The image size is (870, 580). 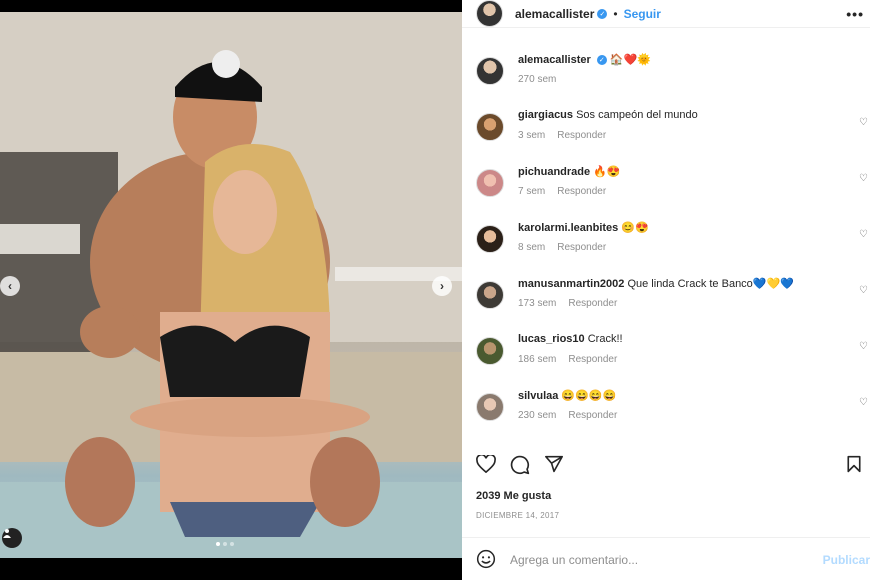 I want to click on user-icon, so click(x=7, y=533).